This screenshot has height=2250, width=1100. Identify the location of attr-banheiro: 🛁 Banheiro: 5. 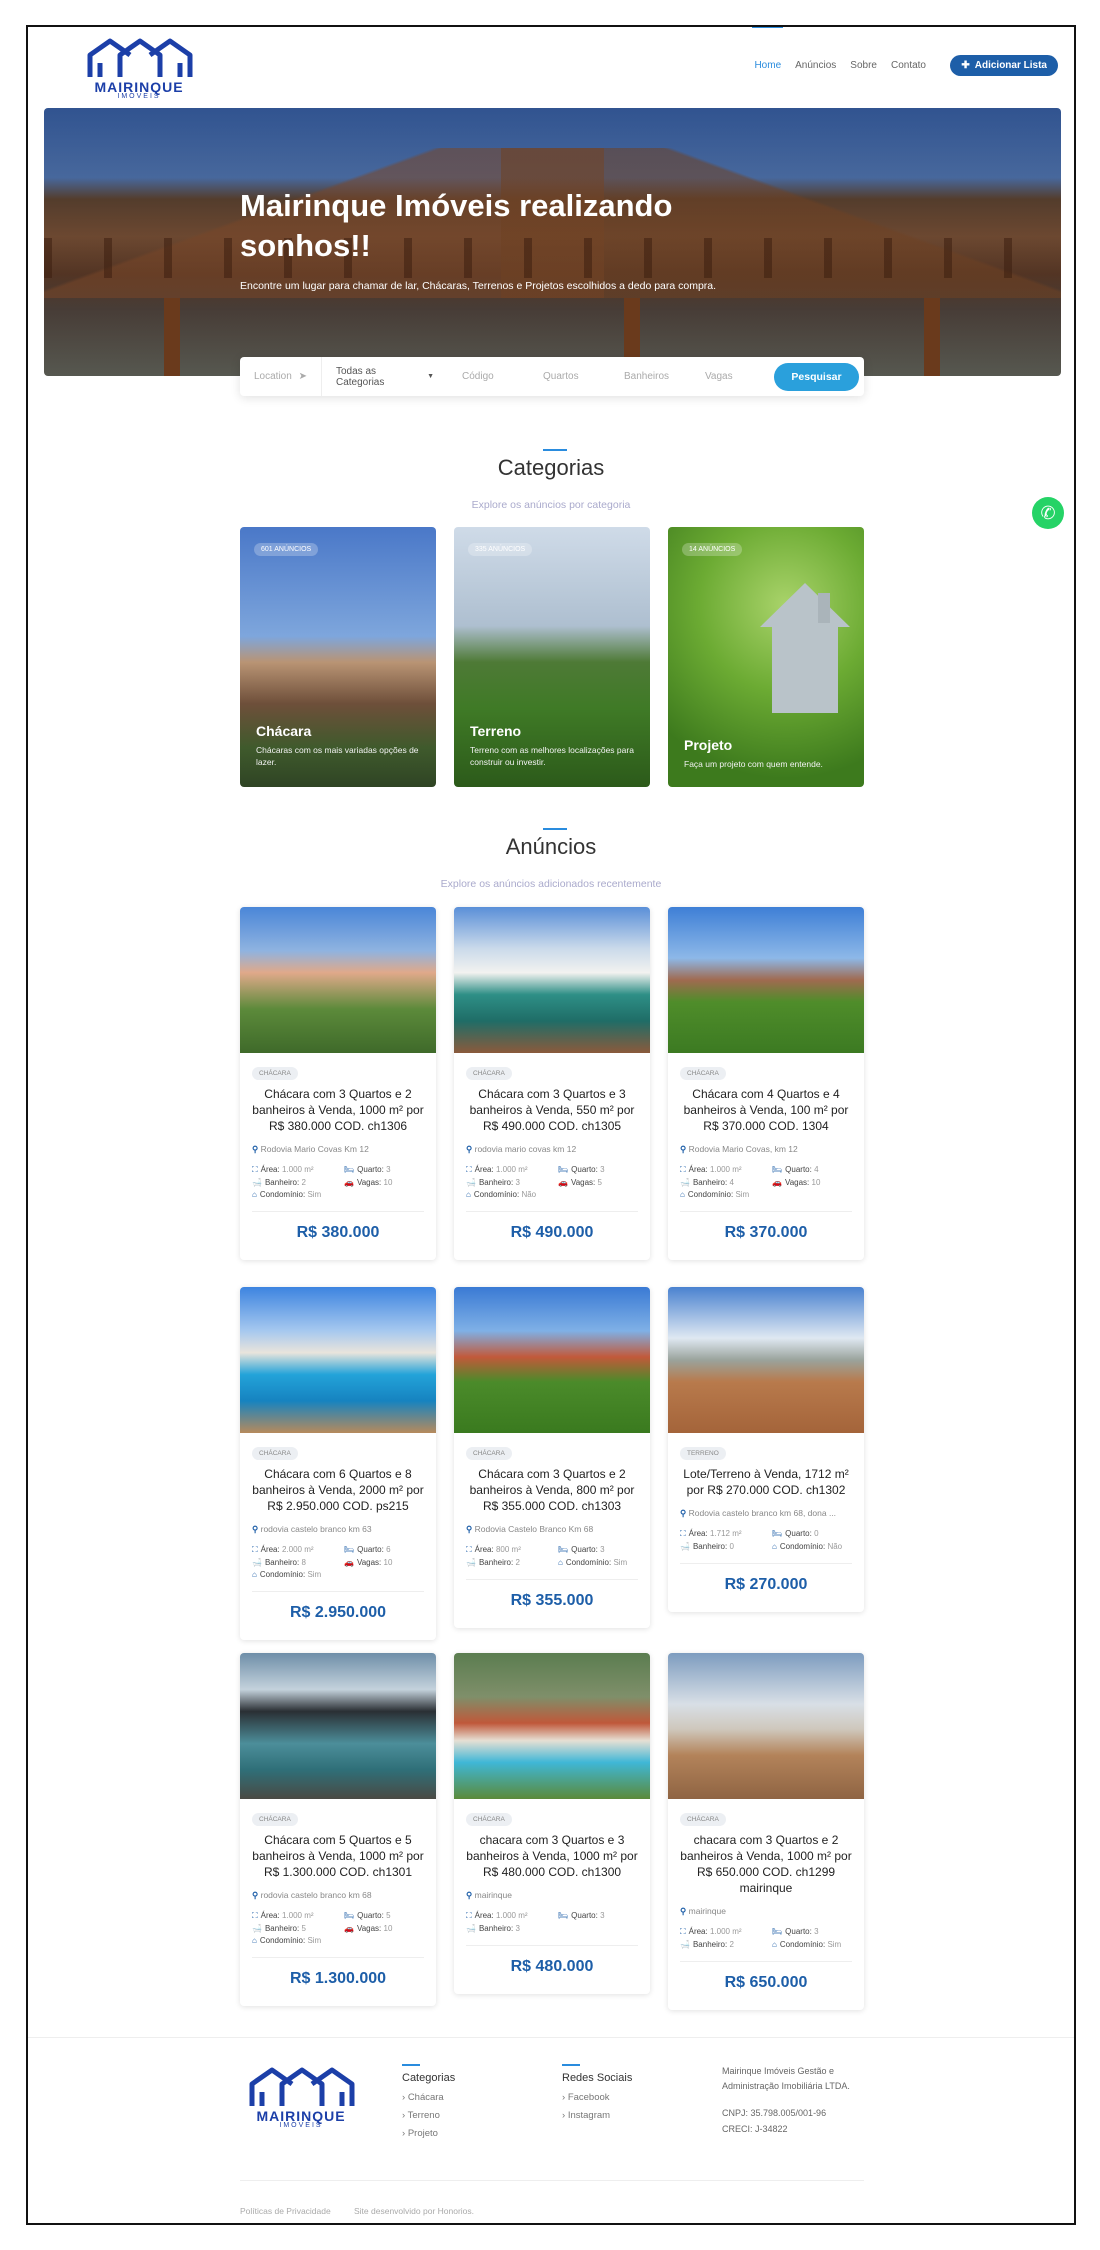
(279, 1928).